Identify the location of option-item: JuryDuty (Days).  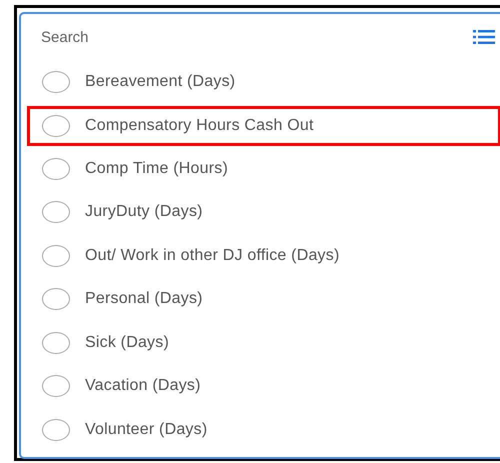
(263, 212).